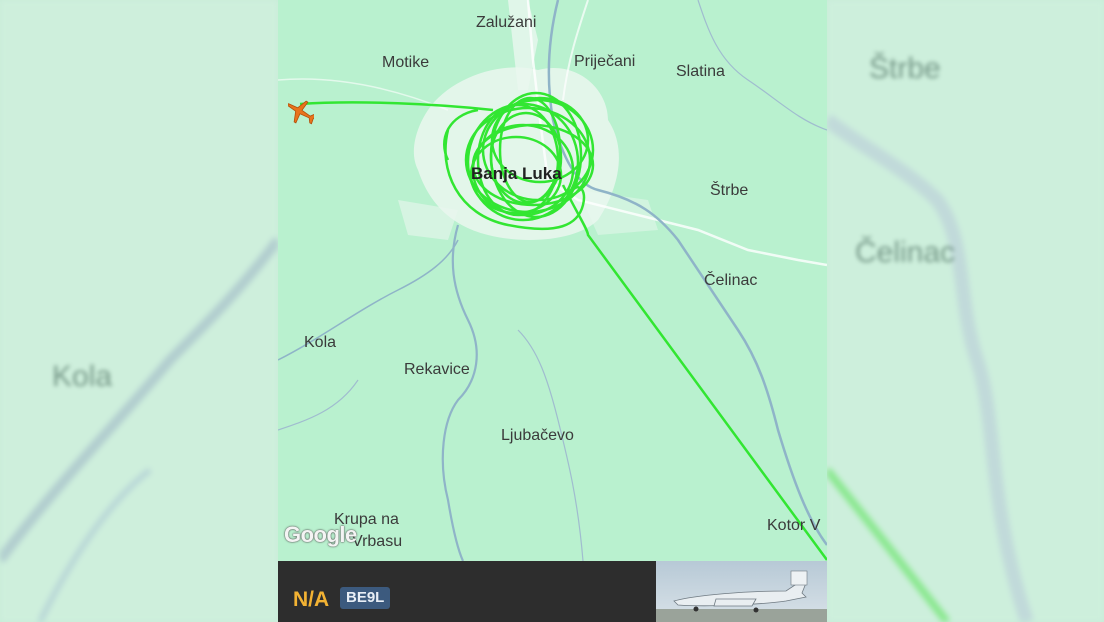 The width and height of the screenshot is (1104, 622). Describe the element at coordinates (905, 252) in the screenshot. I see `blurred-label-celinac: Čelinac` at that location.